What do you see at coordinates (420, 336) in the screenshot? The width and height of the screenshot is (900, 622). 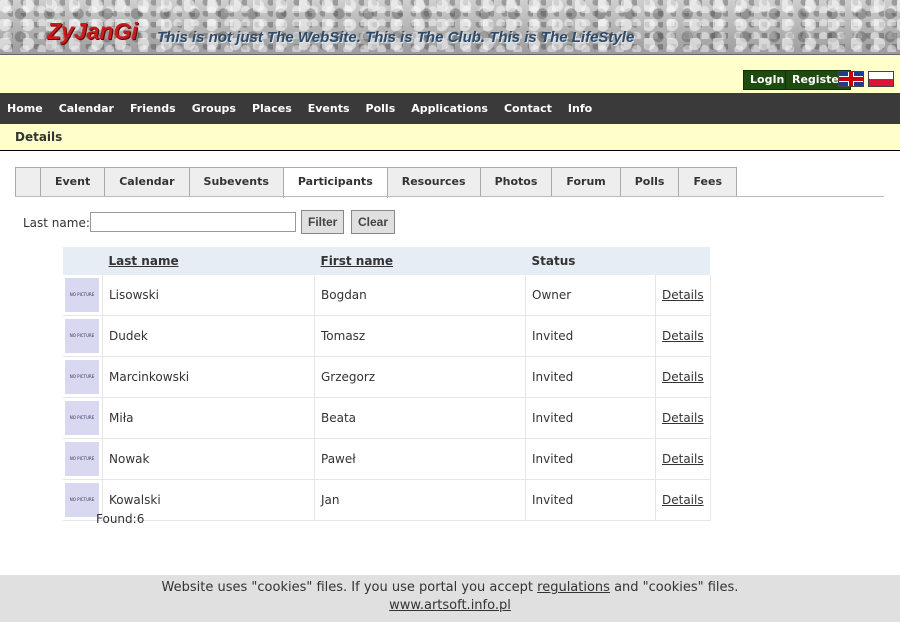 I see `first-name-cell: Tomasz` at bounding box center [420, 336].